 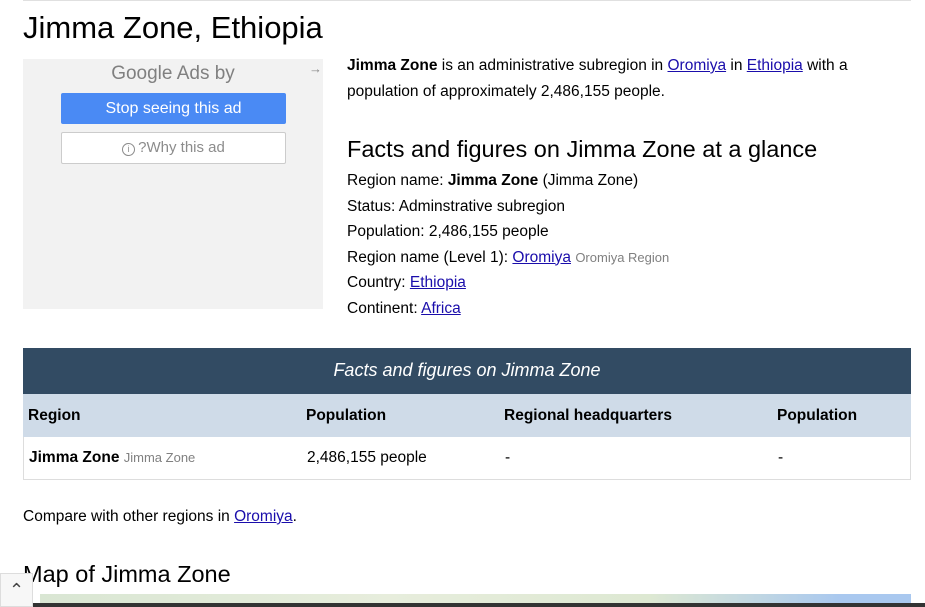 What do you see at coordinates (552, 65) in the screenshot?
I see `intro-text: is an administrative subregion in` at bounding box center [552, 65].